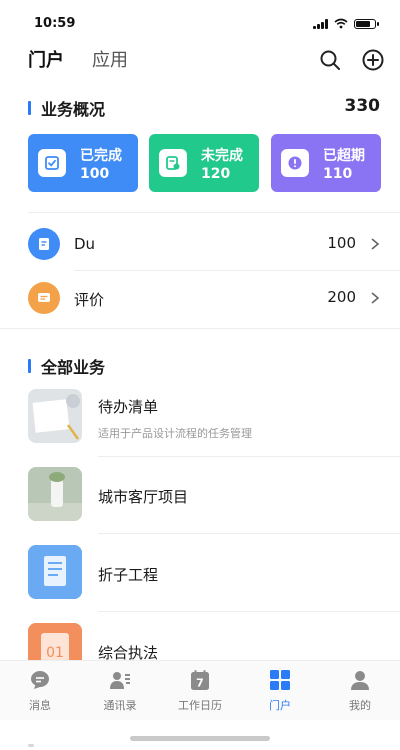 This screenshot has height=750, width=400. I want to click on battery-icon, so click(366, 23).